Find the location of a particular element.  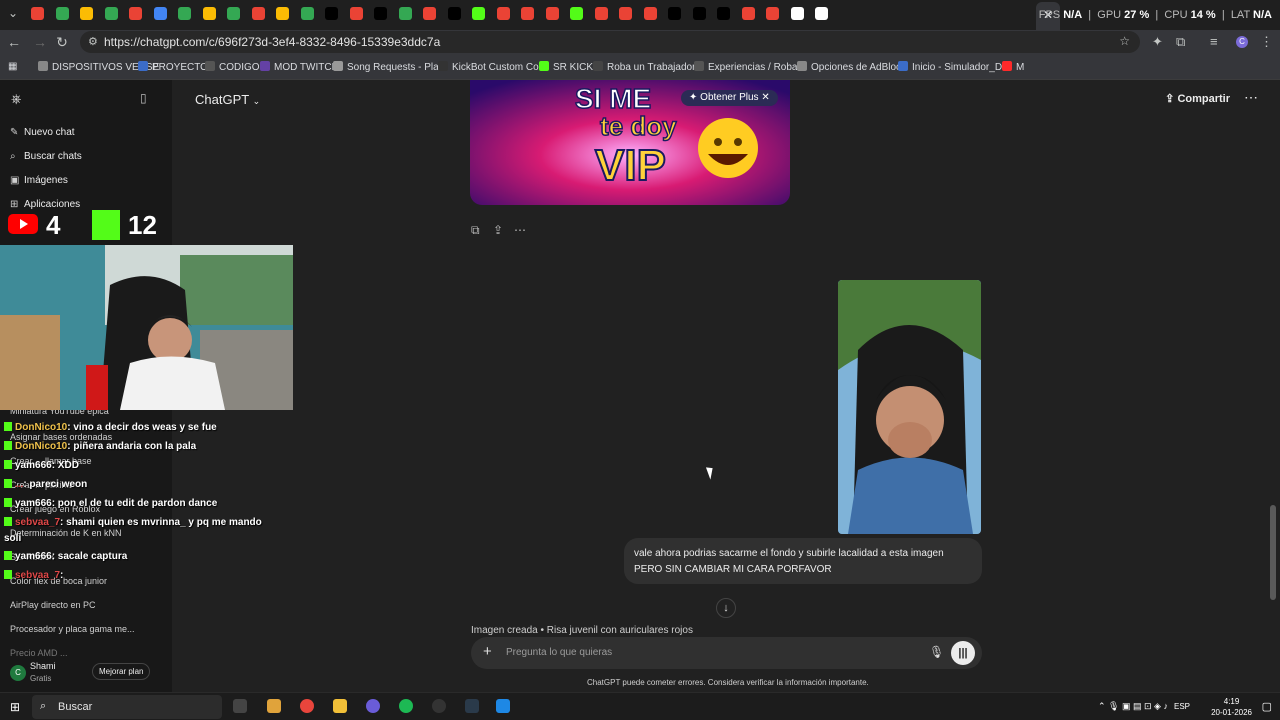

scroll-down-button: ↓ is located at coordinates (726, 608).